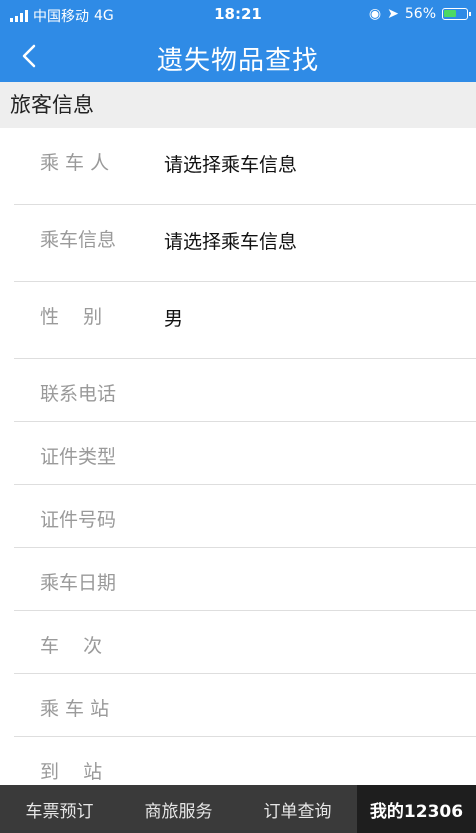  Describe the element at coordinates (78, 457) in the screenshot. I see `row-label: 证件类型` at that location.